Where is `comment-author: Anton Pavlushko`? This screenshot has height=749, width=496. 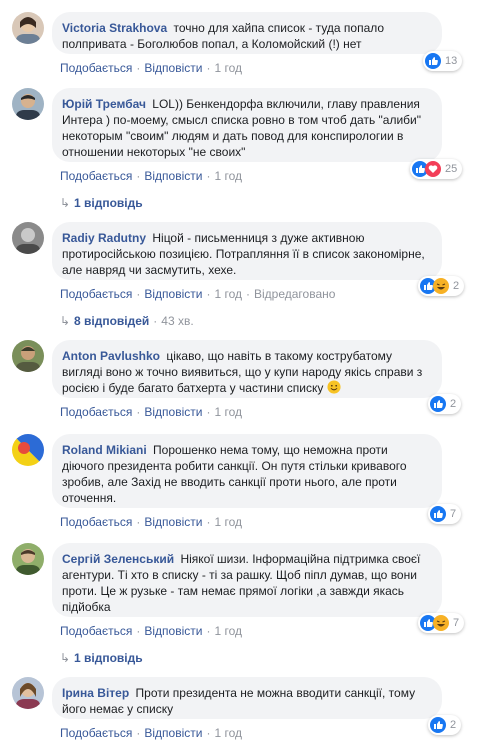 comment-author: Anton Pavlushko is located at coordinates (111, 356).